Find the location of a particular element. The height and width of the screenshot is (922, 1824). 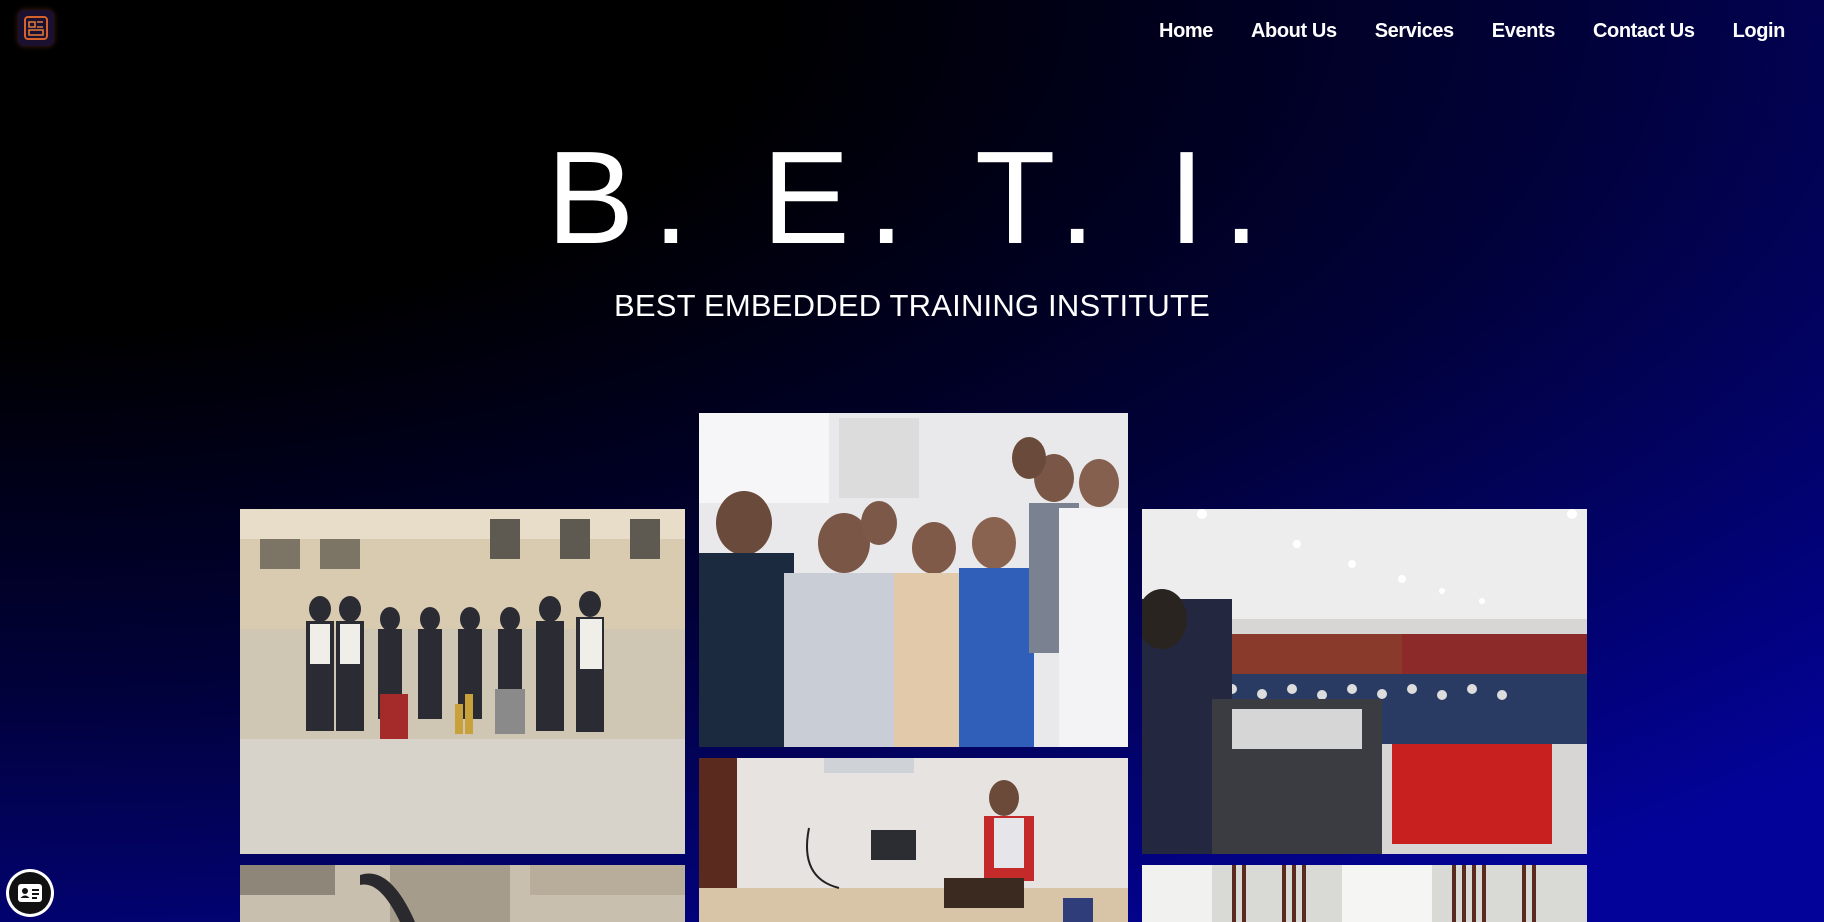

hero-title: B. E. T. I. is located at coordinates (912, 197).